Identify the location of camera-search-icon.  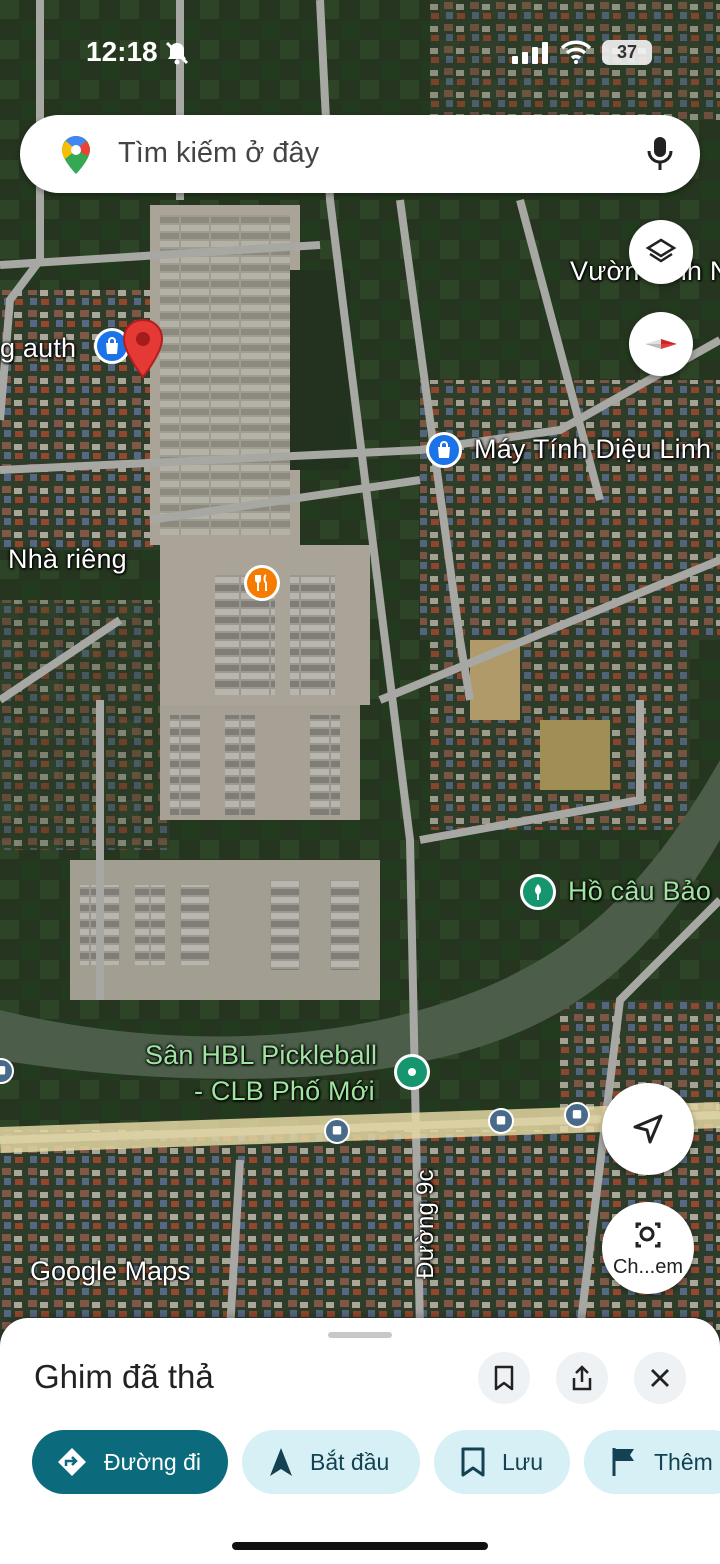
(648, 1235).